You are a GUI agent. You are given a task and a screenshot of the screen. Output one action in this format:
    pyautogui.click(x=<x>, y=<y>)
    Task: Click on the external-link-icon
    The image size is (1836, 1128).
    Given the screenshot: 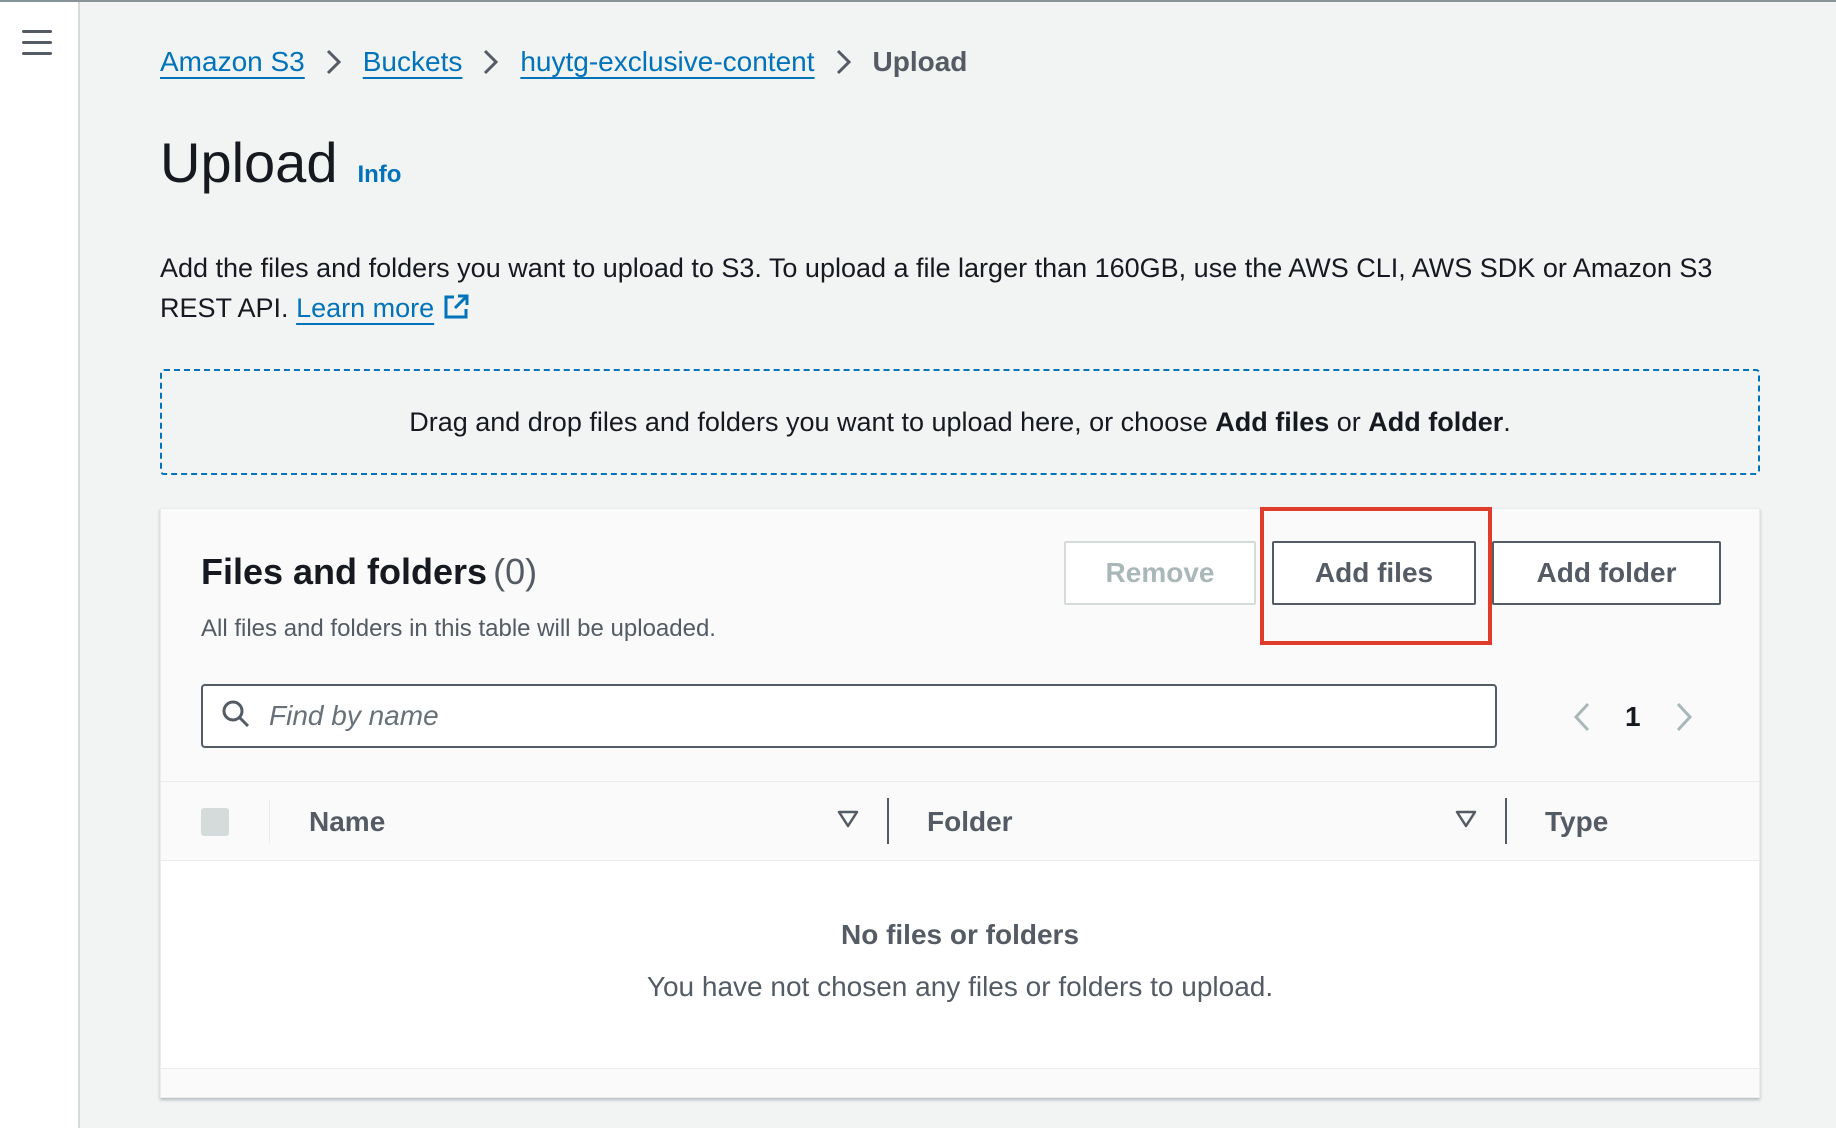 What is the action you would take?
    pyautogui.click(x=456, y=312)
    